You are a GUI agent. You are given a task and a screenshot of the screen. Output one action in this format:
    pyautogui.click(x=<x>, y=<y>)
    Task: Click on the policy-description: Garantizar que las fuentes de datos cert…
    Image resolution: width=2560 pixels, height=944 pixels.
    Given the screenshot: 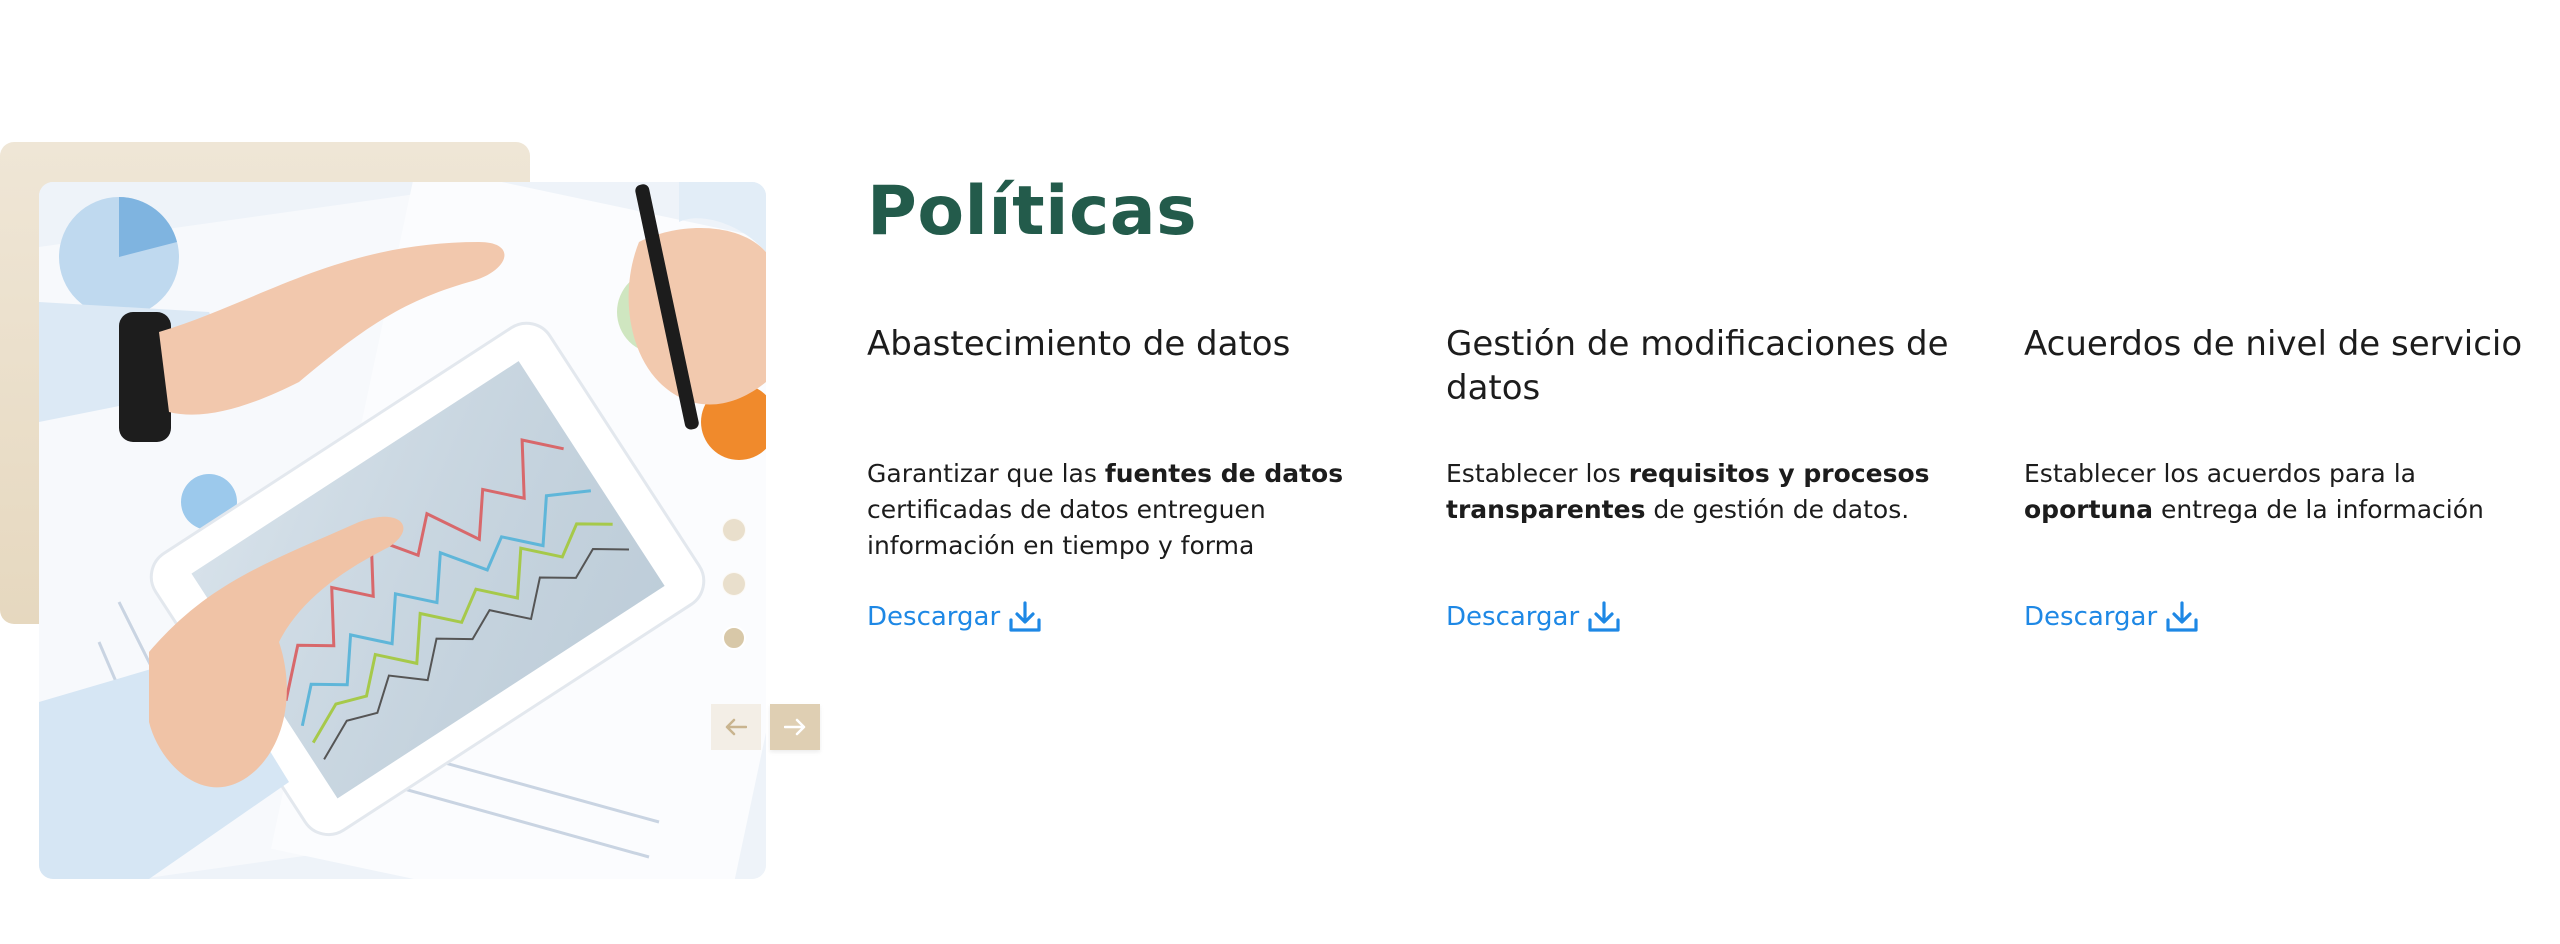 What is the action you would take?
    pyautogui.click(x=1105, y=509)
    